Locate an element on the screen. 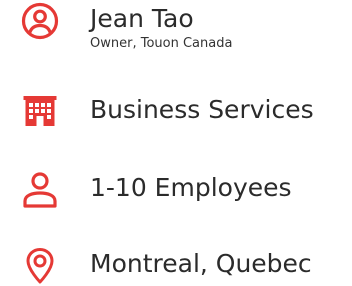 The image size is (352, 286). account-circle-icon is located at coordinates (40, 21).